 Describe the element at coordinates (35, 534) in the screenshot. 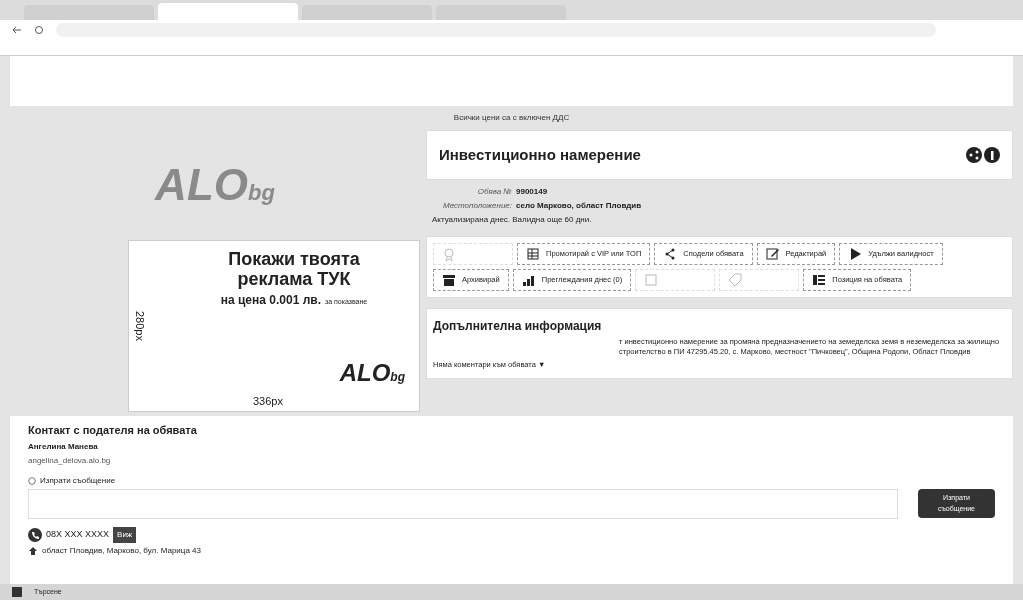

I see `phone-icon` at that location.